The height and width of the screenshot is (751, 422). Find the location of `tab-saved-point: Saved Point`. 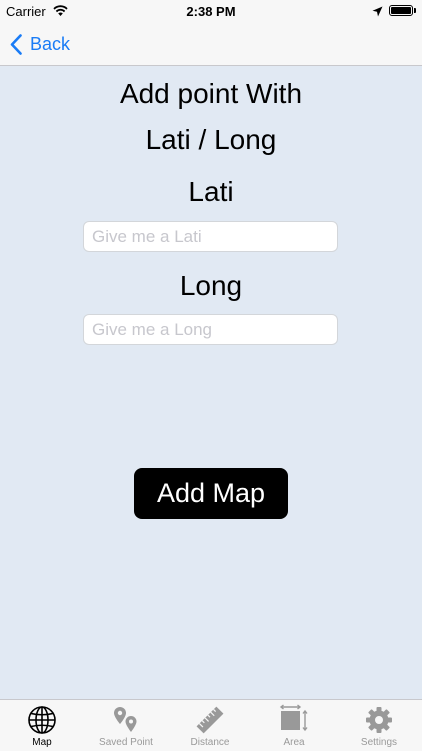

tab-saved-point: Saved Point is located at coordinates (126, 725).